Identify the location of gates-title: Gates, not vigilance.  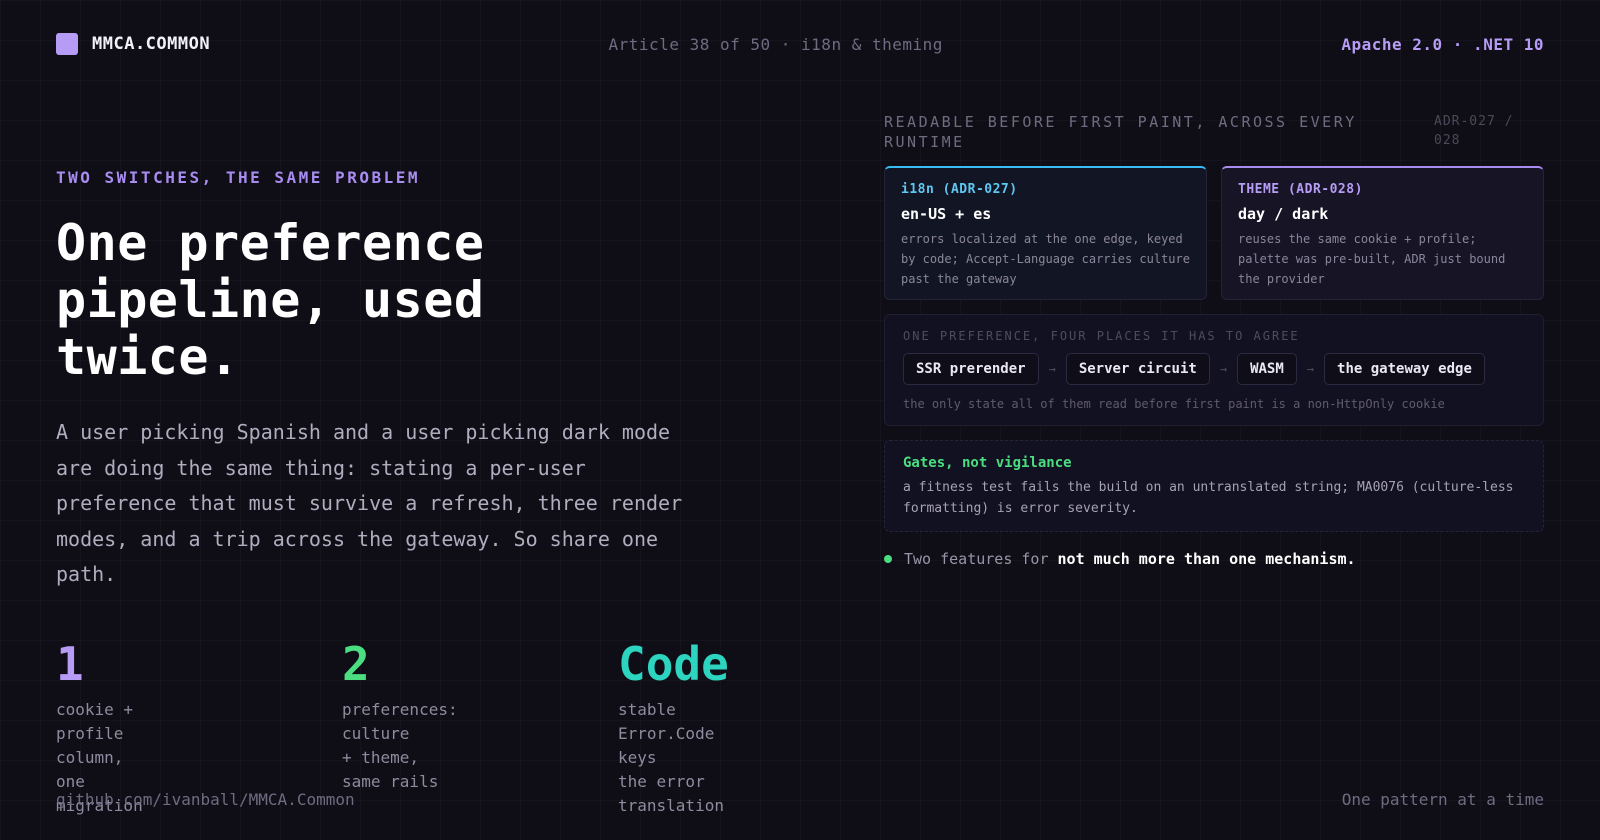
(987, 463).